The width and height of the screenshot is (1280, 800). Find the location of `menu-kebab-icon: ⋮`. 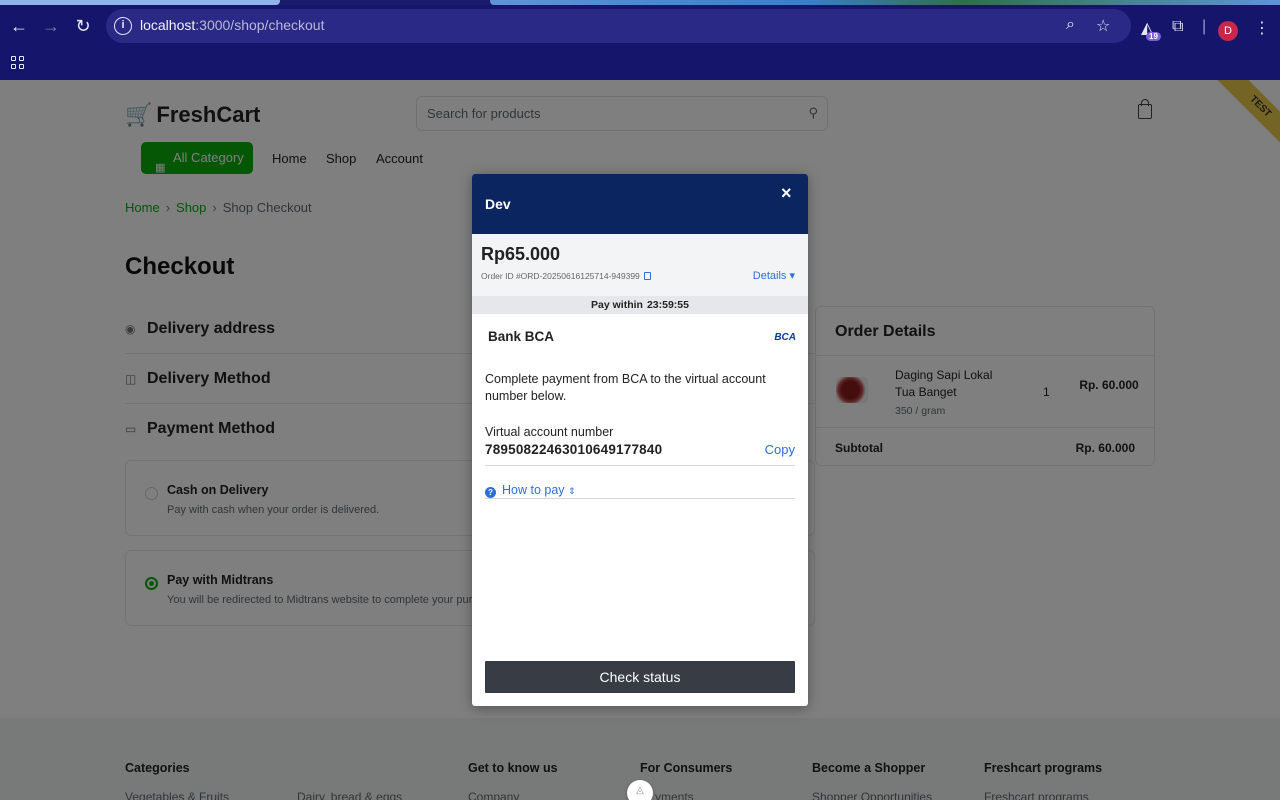

menu-kebab-icon: ⋮ is located at coordinates (1262, 28).